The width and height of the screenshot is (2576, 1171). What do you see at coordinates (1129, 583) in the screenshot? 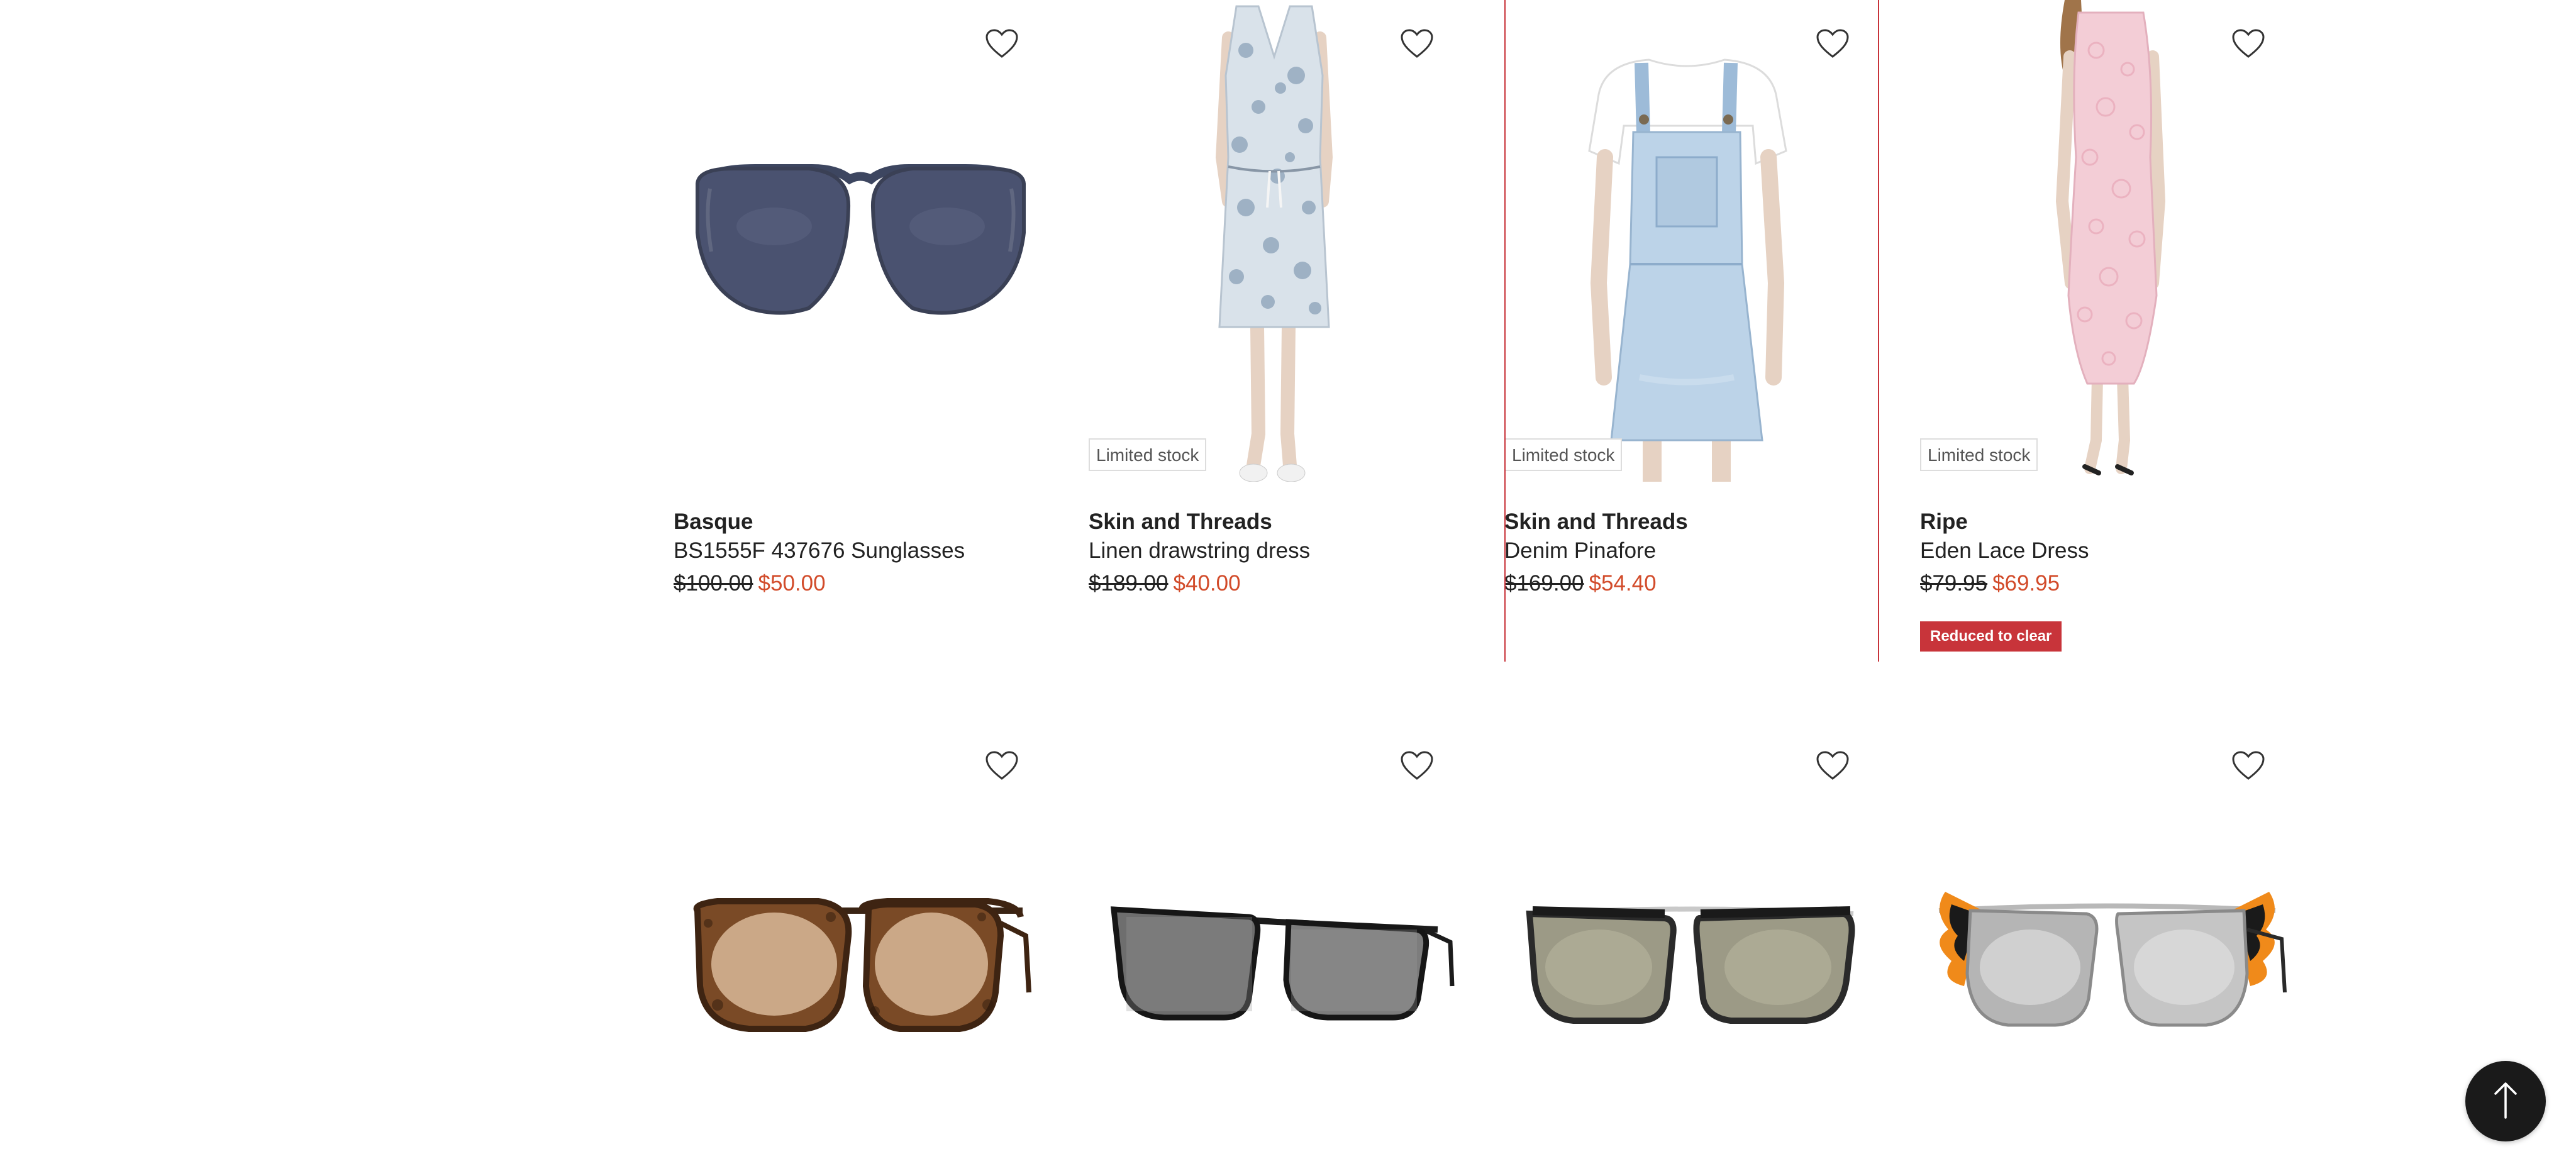
I see `original-price: $189.00` at bounding box center [1129, 583].